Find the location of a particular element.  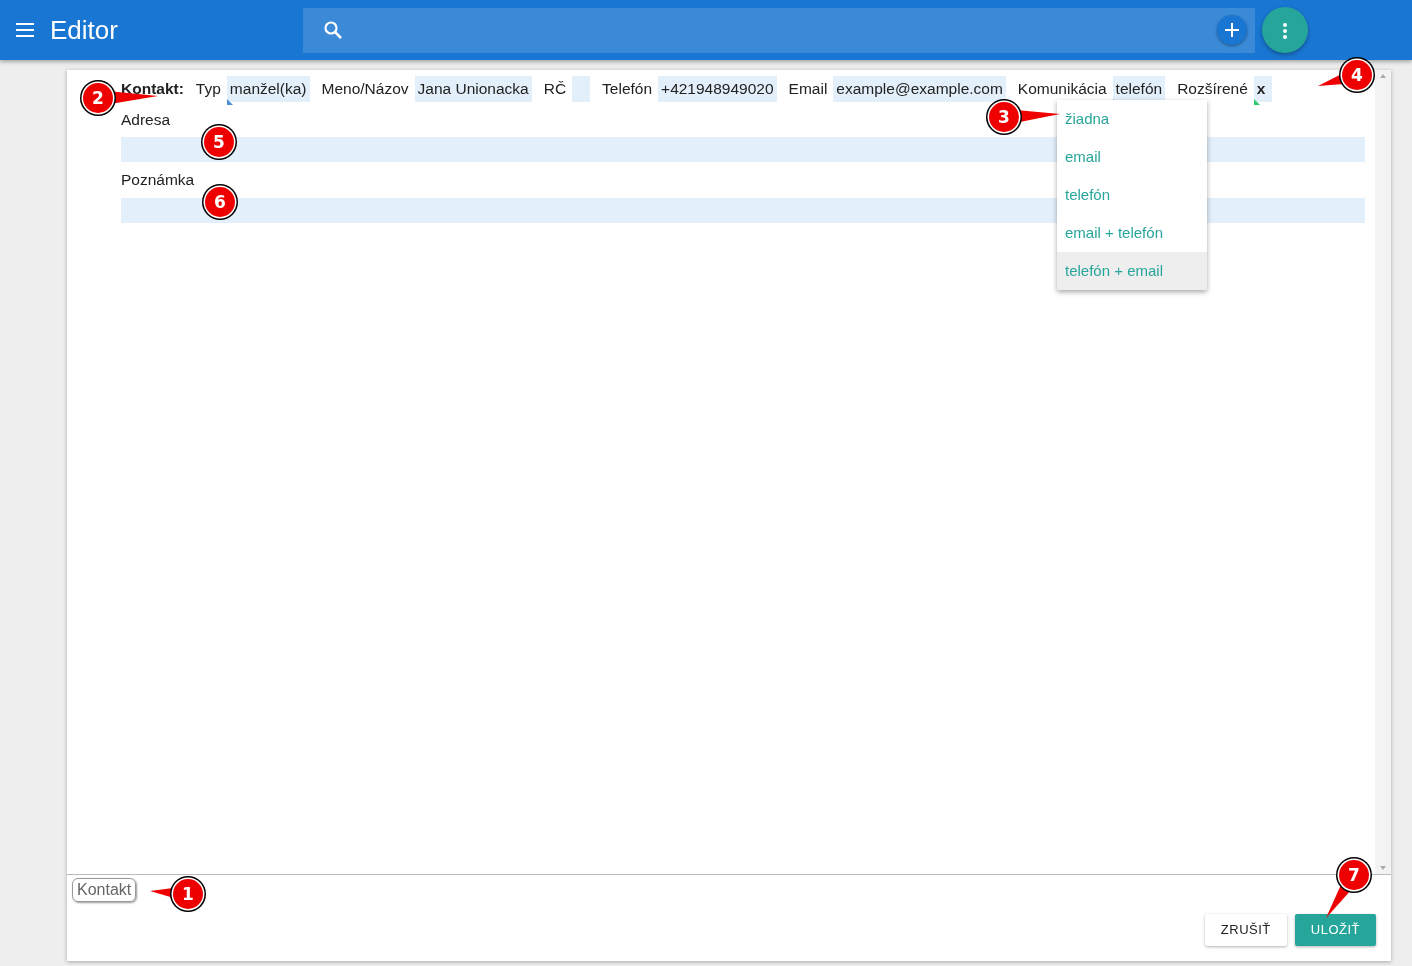

callout-marker: 5 is located at coordinates (219, 142).